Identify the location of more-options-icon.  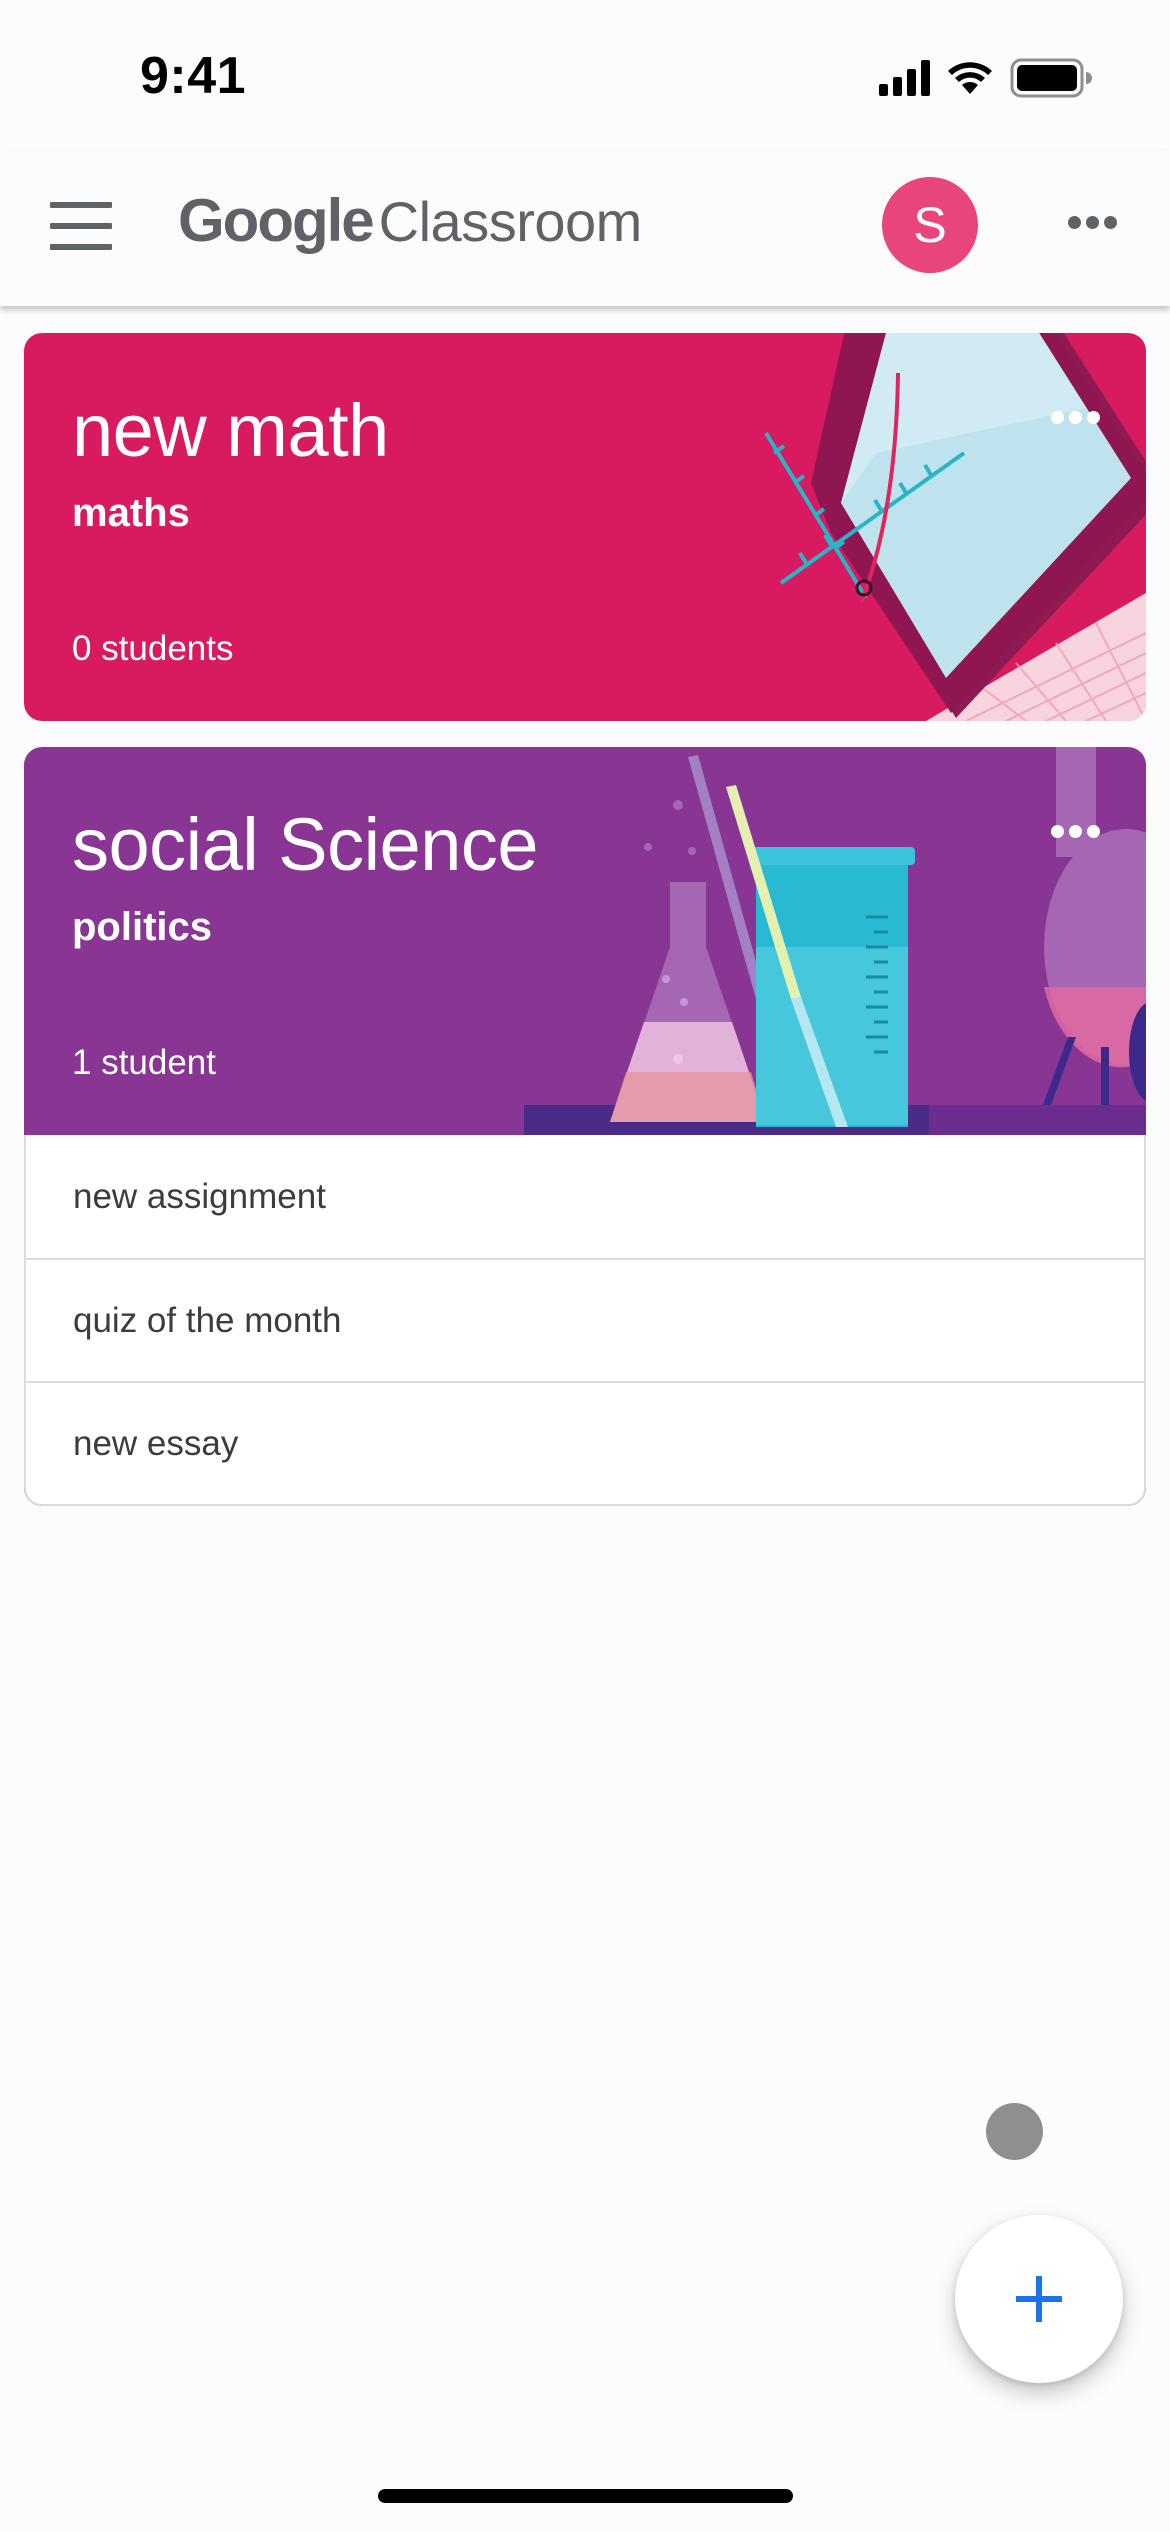
(1092, 222).